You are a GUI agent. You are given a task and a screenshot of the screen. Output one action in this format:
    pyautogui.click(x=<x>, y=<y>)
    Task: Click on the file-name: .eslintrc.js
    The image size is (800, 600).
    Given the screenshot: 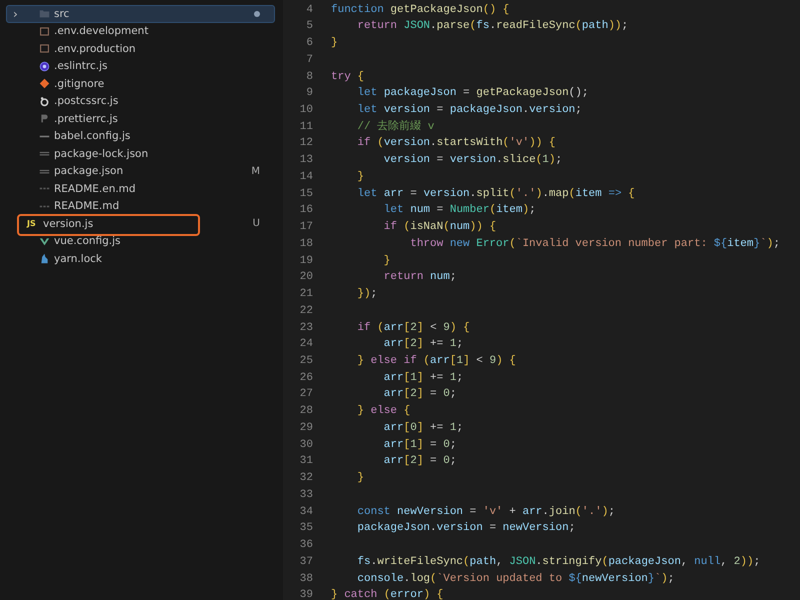 What is the action you would take?
    pyautogui.click(x=81, y=66)
    